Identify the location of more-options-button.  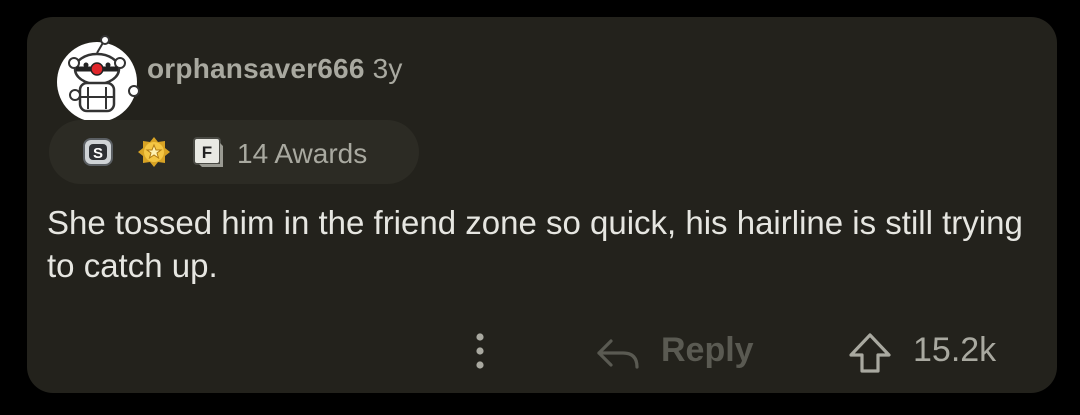
(480, 351).